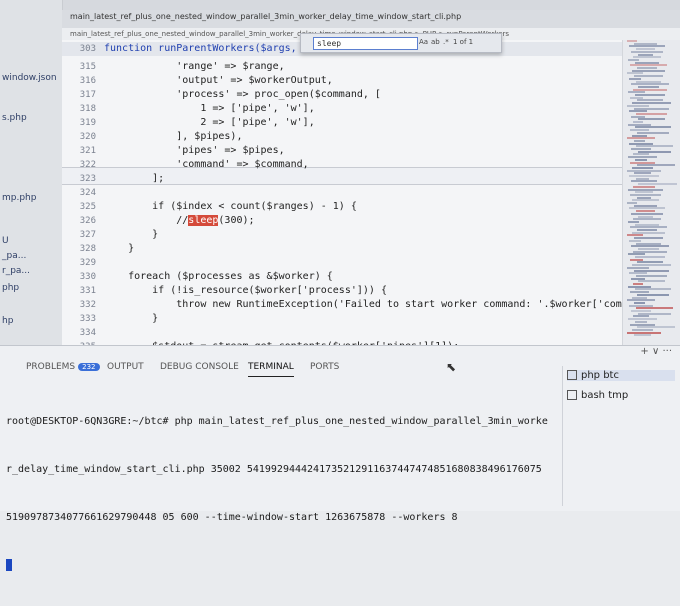 The height and width of the screenshot is (606, 680). Describe the element at coordinates (342, 179) in the screenshot. I see `code-line: 323 ];` at that location.